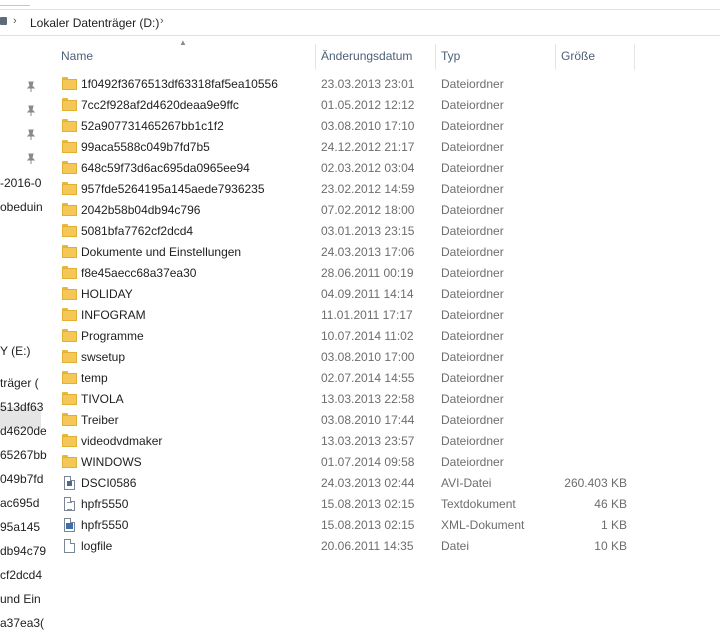  I want to click on file-name: 957fde5264195a145aede7936235, so click(173, 189).